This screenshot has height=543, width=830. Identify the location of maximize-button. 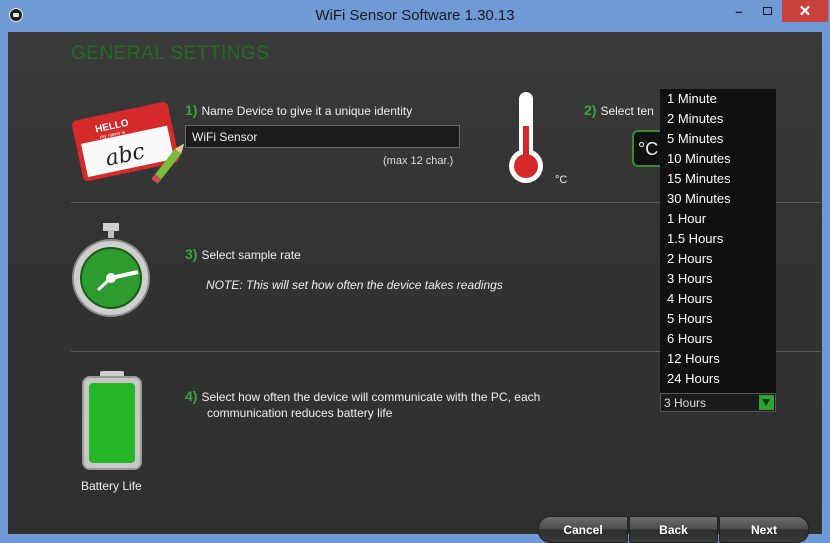
(767, 11).